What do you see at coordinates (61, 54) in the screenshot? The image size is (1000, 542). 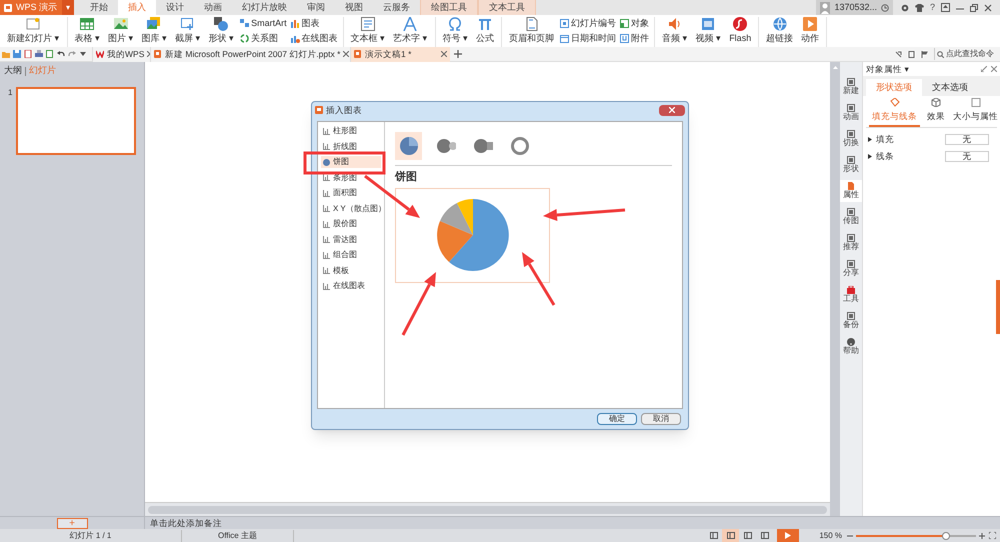 I see `undo-icon` at bounding box center [61, 54].